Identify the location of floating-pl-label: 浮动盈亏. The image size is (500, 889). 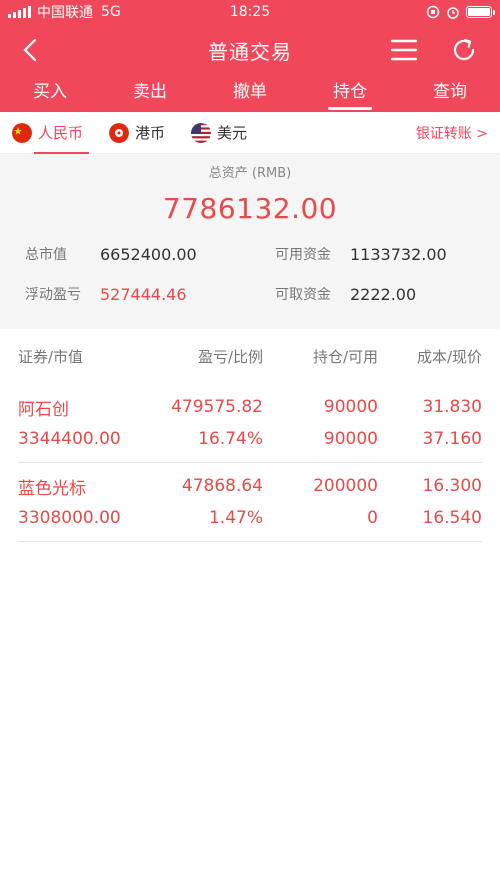
(53, 295).